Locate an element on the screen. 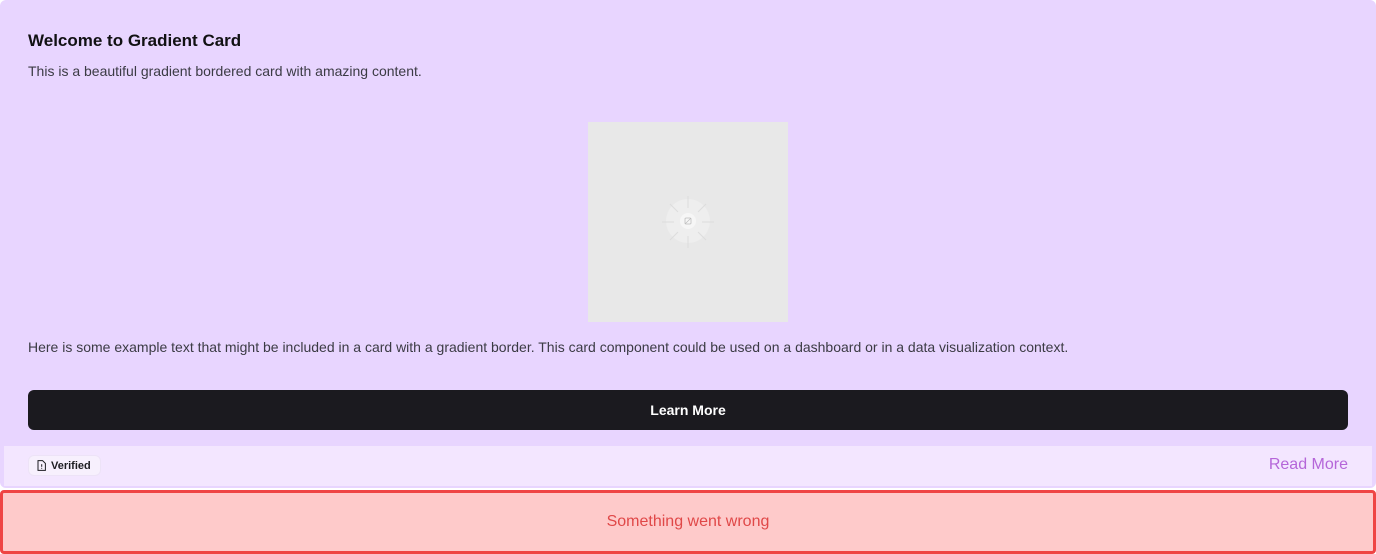 This screenshot has width=1376, height=554. verified-badge: Verified is located at coordinates (64, 465).